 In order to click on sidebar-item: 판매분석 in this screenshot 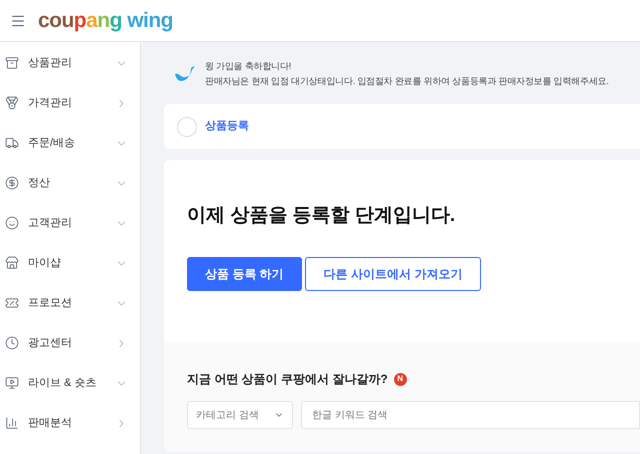, I will do `click(70, 423)`.